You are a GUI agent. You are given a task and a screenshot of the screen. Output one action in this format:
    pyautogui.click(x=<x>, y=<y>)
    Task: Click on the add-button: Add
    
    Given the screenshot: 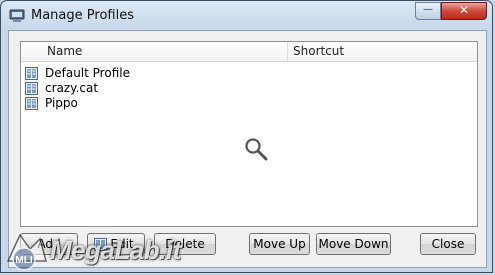 What is the action you would take?
    pyautogui.click(x=49, y=244)
    